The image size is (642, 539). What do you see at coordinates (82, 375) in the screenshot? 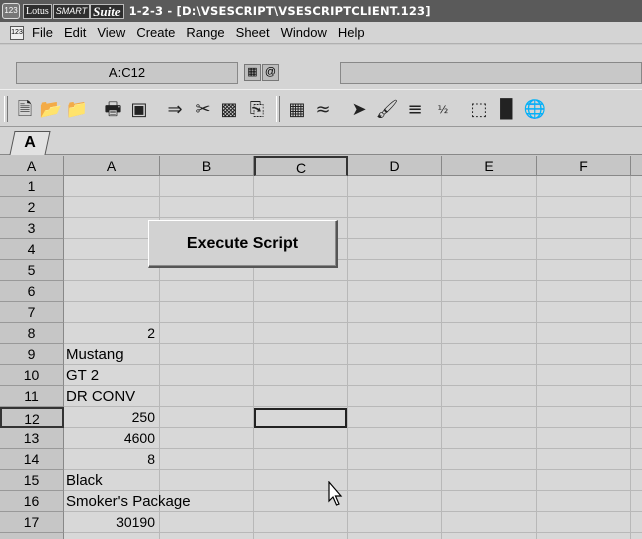
I see `cell-a10: GT 2` at bounding box center [82, 375].